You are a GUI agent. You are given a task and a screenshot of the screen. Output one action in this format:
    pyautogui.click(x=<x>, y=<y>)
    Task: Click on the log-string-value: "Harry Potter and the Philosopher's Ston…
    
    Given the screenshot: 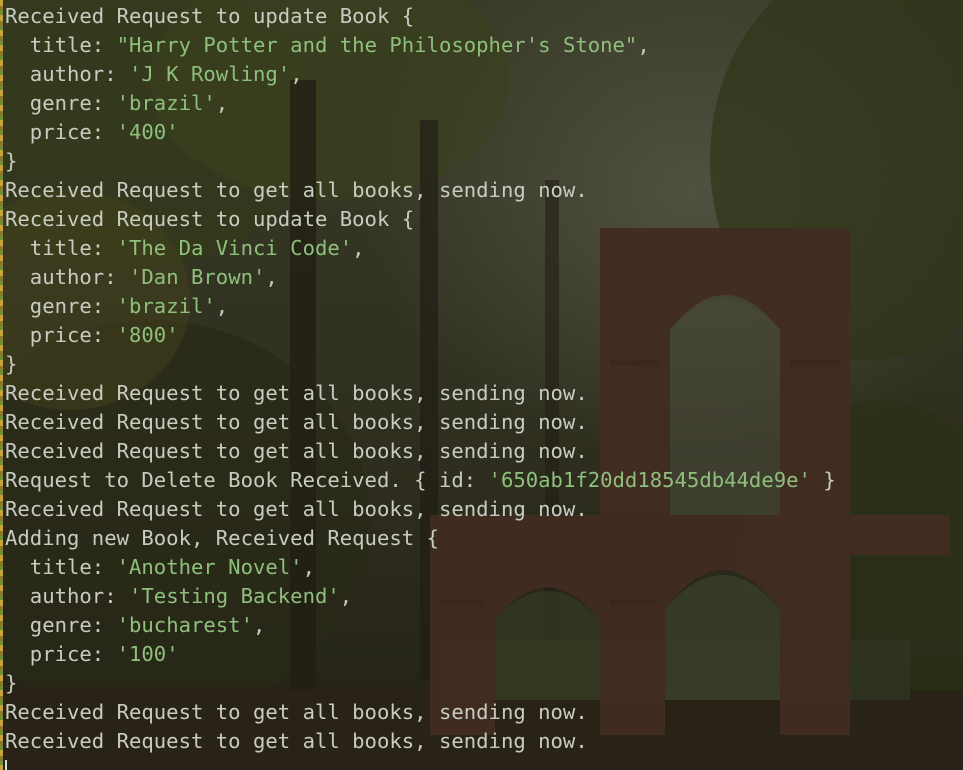 What is the action you would take?
    pyautogui.click(x=377, y=45)
    